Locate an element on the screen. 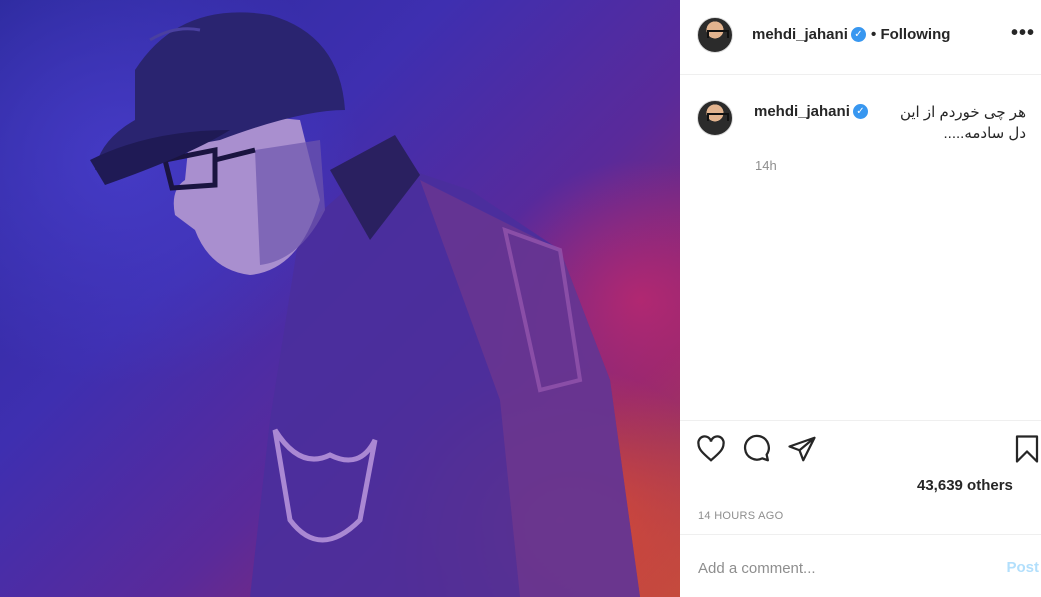 Image resolution: width=1041 pixels, height=597 pixels. bookmark-icon-svg is located at coordinates (1027, 449).